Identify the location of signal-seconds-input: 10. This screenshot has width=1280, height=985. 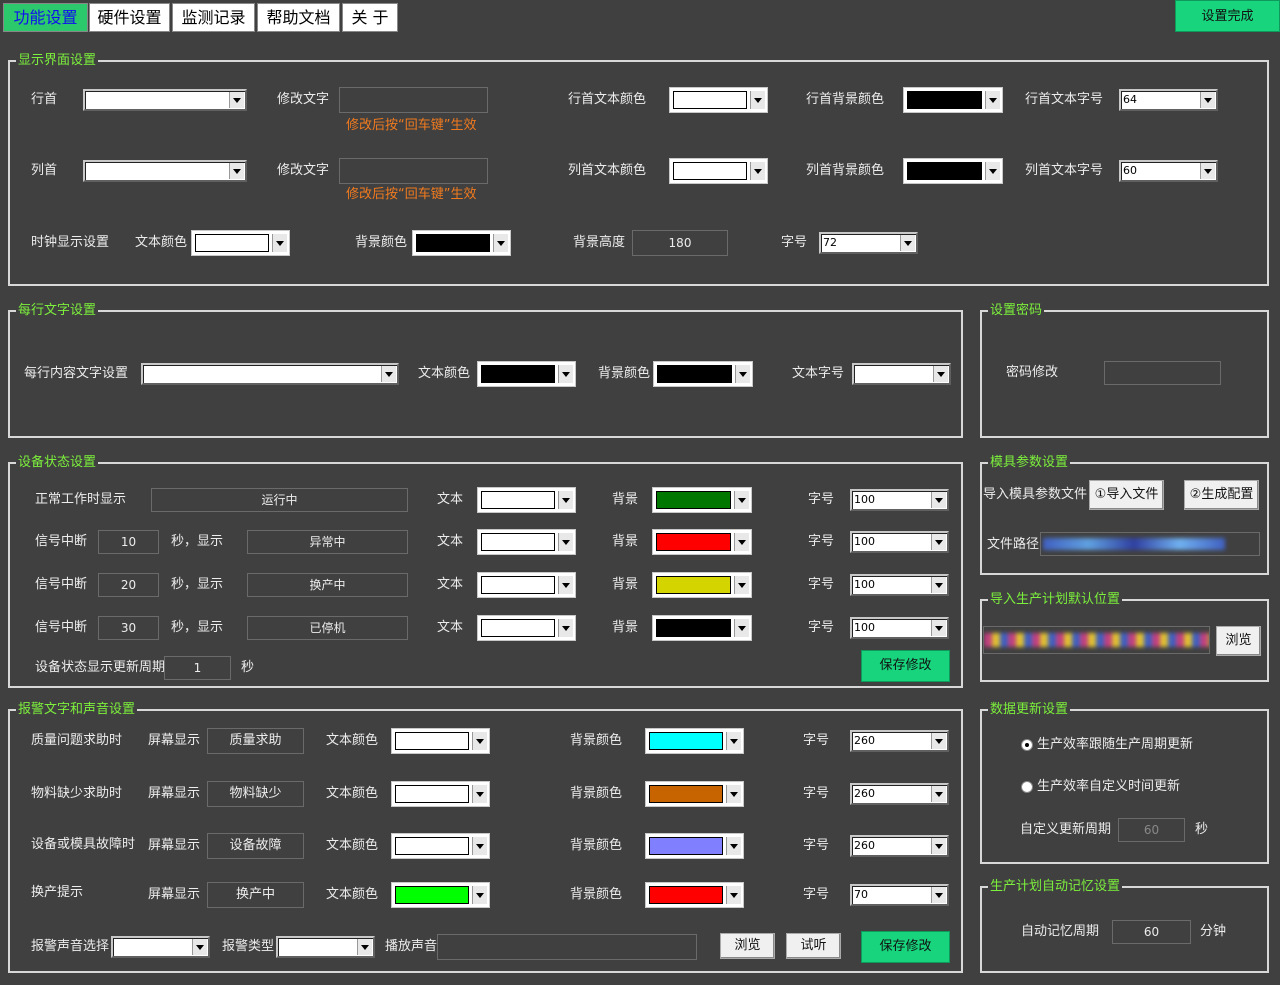
(128, 542).